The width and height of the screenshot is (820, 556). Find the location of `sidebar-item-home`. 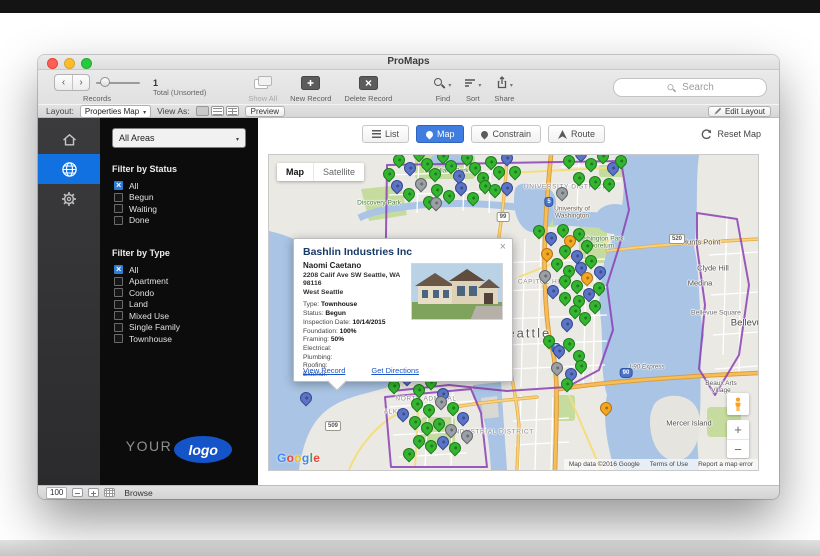

sidebar-item-home is located at coordinates (69, 139).